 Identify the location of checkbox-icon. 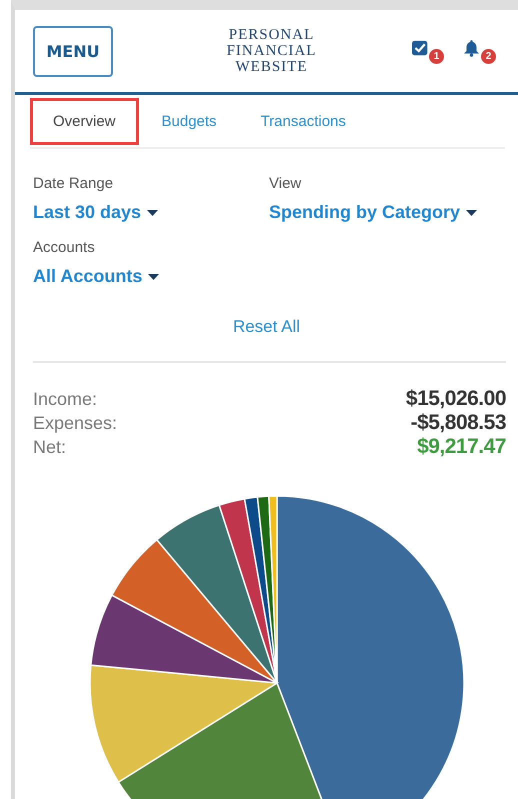
(420, 48).